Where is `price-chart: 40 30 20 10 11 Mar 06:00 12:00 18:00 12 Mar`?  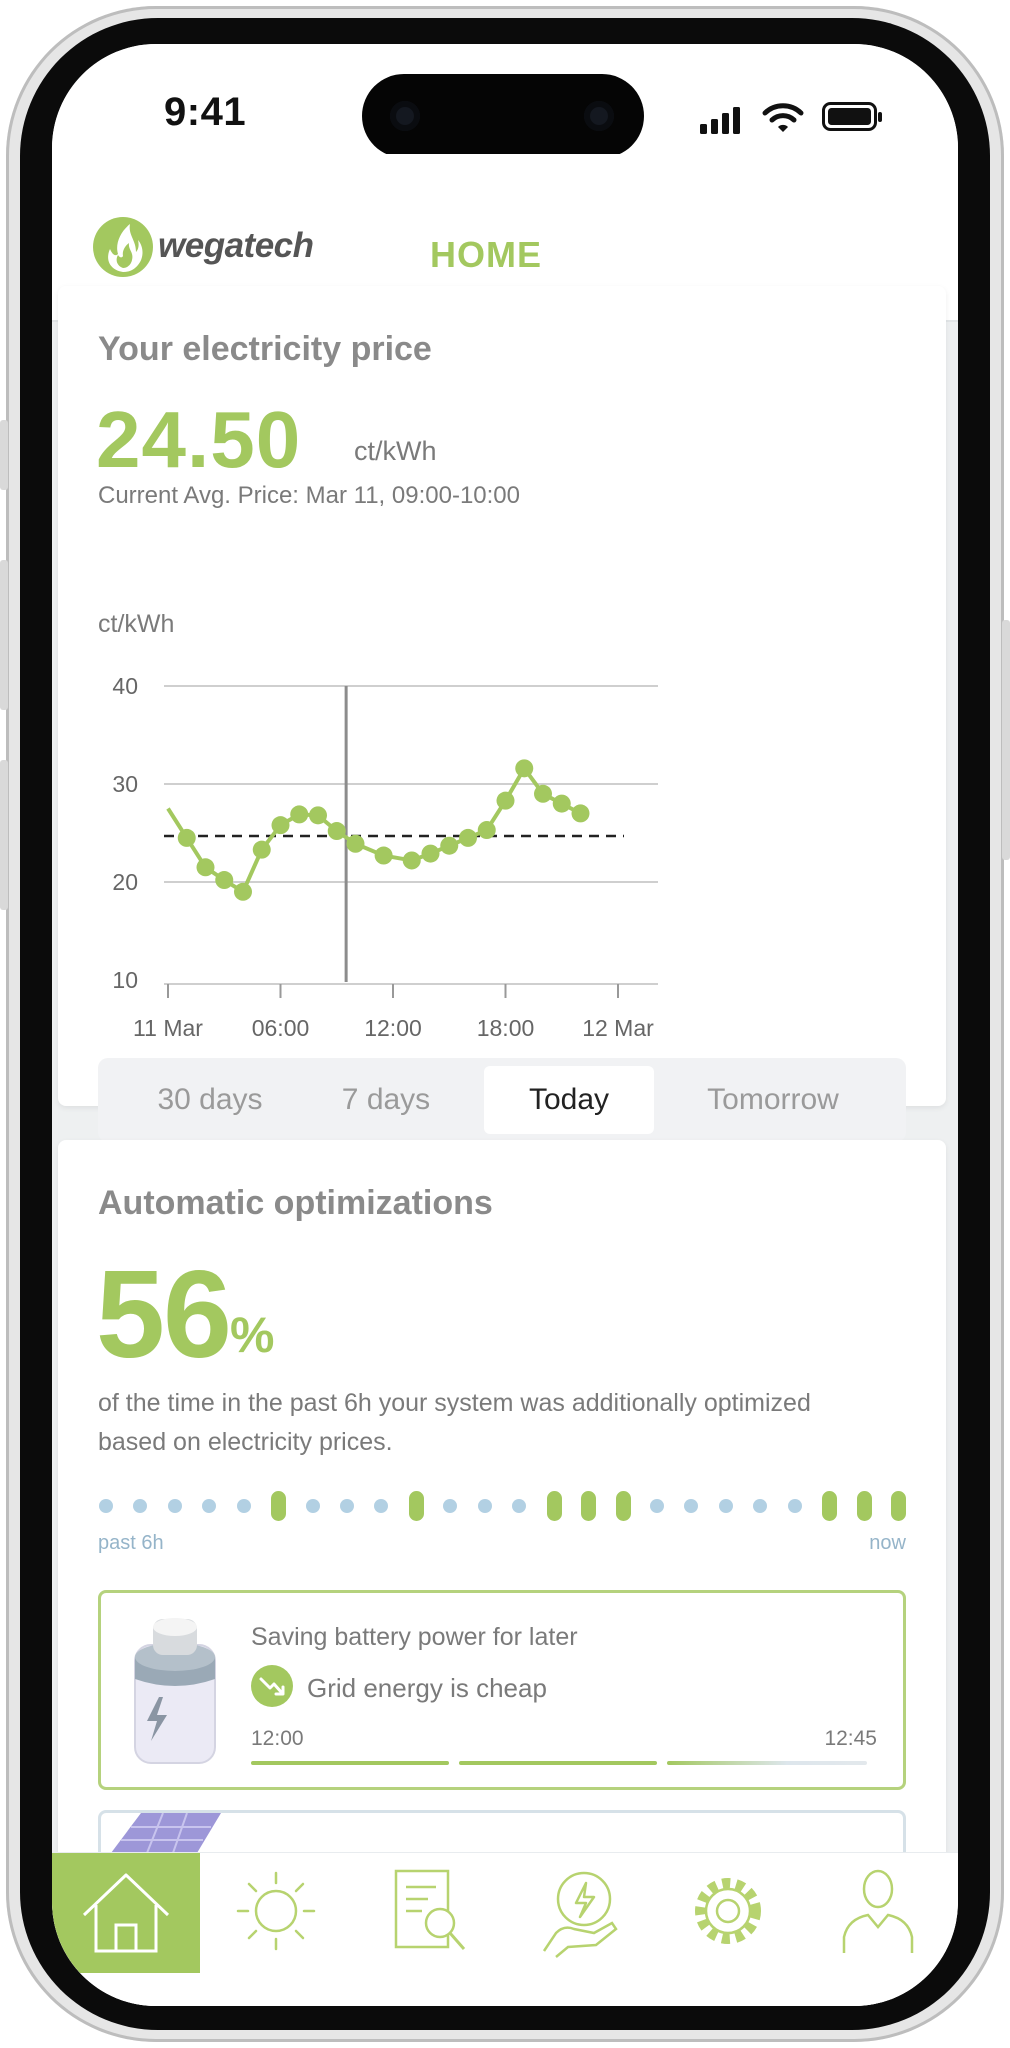 price-chart: 40 30 20 10 11 Mar 06:00 12:00 18:00 12 Mar is located at coordinates (483, 850).